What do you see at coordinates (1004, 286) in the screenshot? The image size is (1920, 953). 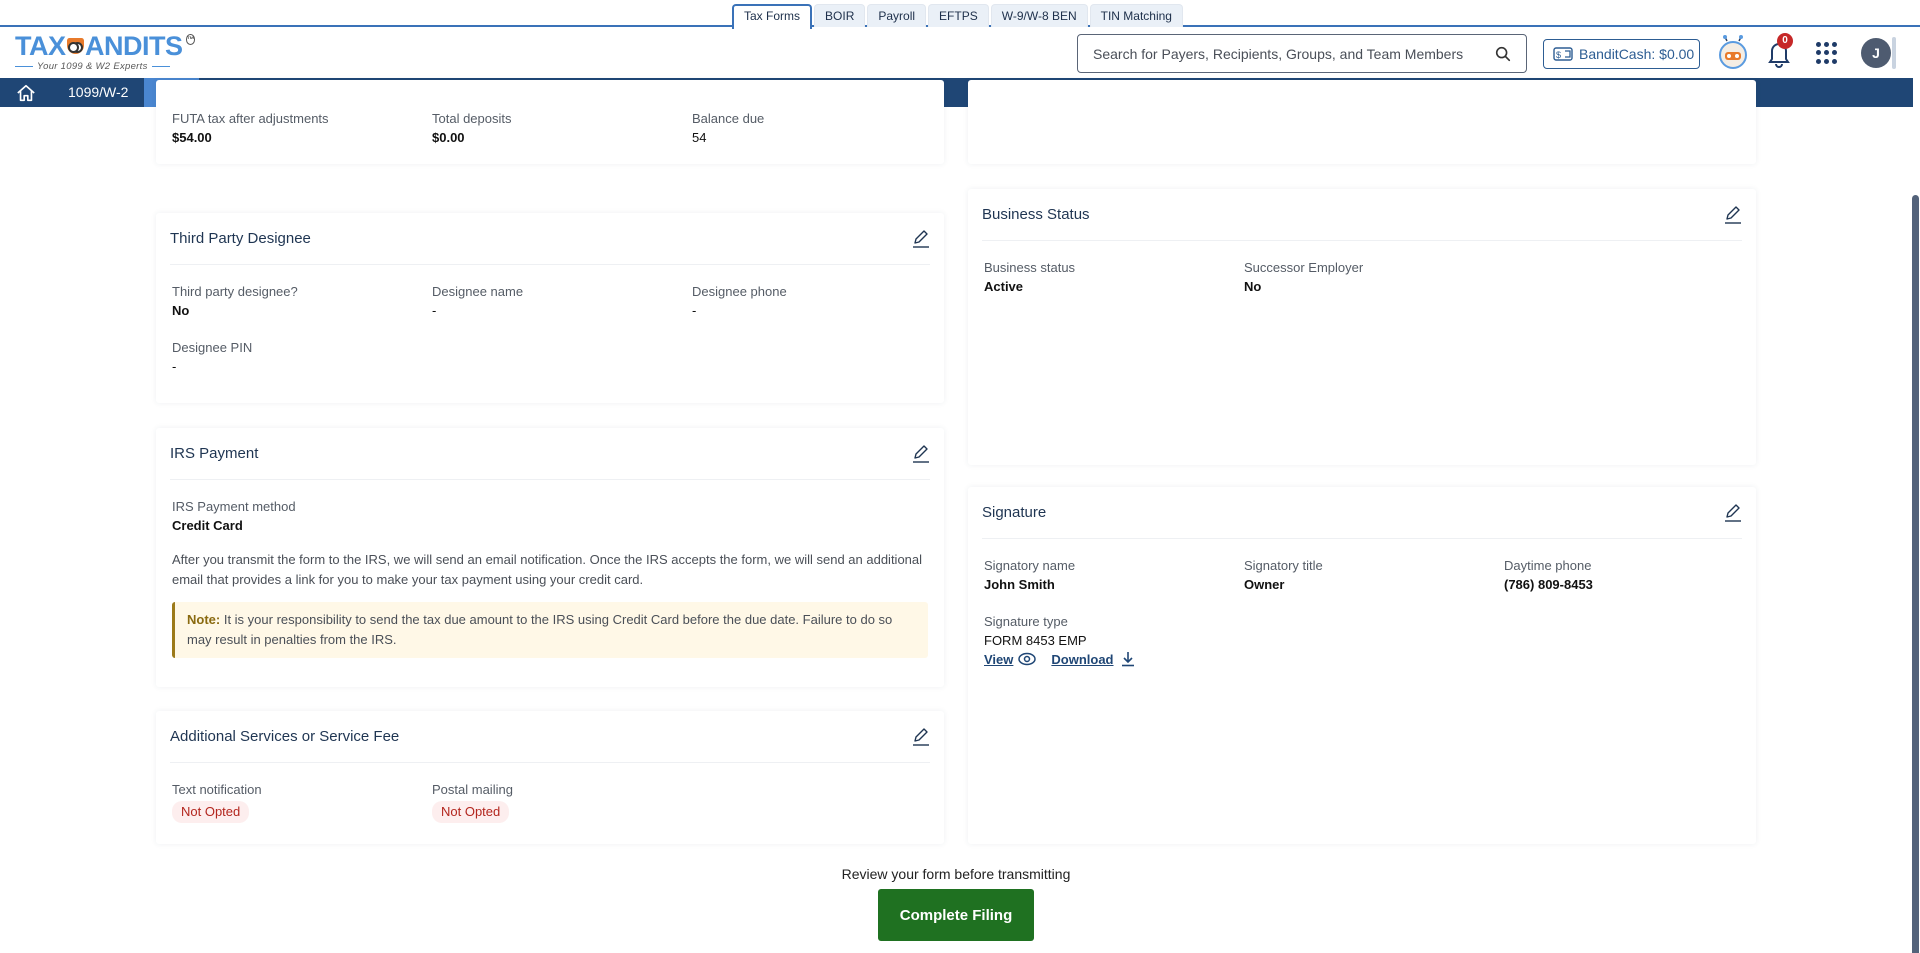 I see `field-value: Active` at bounding box center [1004, 286].